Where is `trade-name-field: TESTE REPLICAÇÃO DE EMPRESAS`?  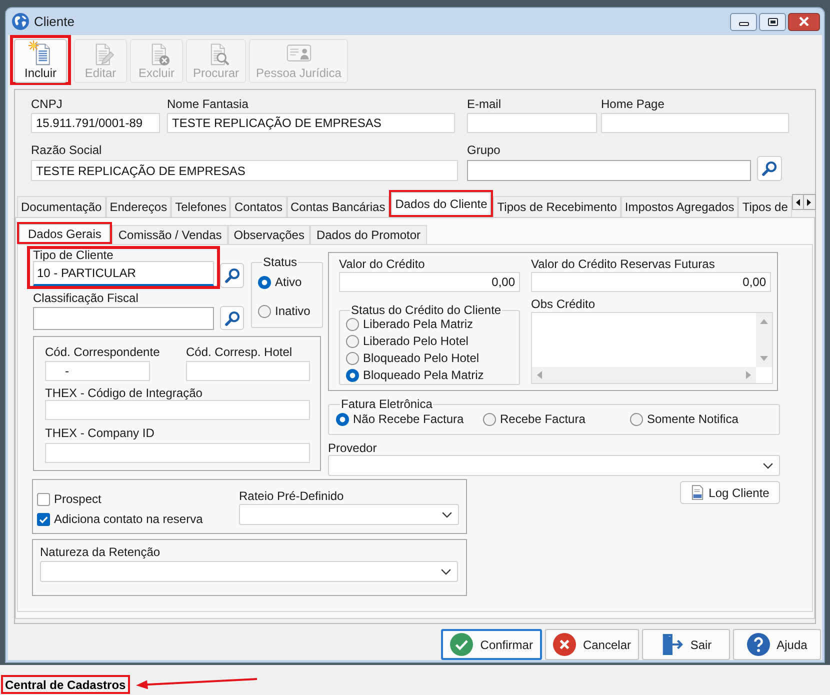
trade-name-field: TESTE REPLICAÇÃO DE EMPRESAS is located at coordinates (311, 123).